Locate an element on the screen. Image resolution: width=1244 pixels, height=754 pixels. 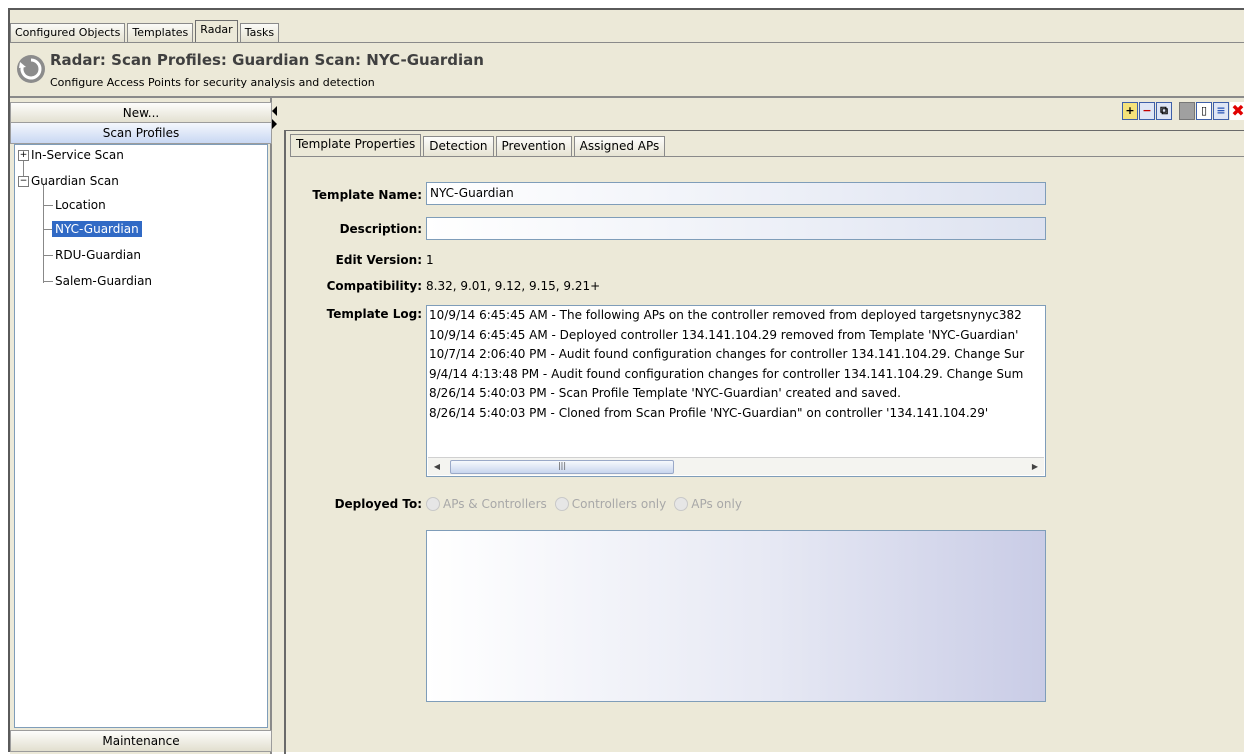
disabled-icon is located at coordinates (1187, 111).